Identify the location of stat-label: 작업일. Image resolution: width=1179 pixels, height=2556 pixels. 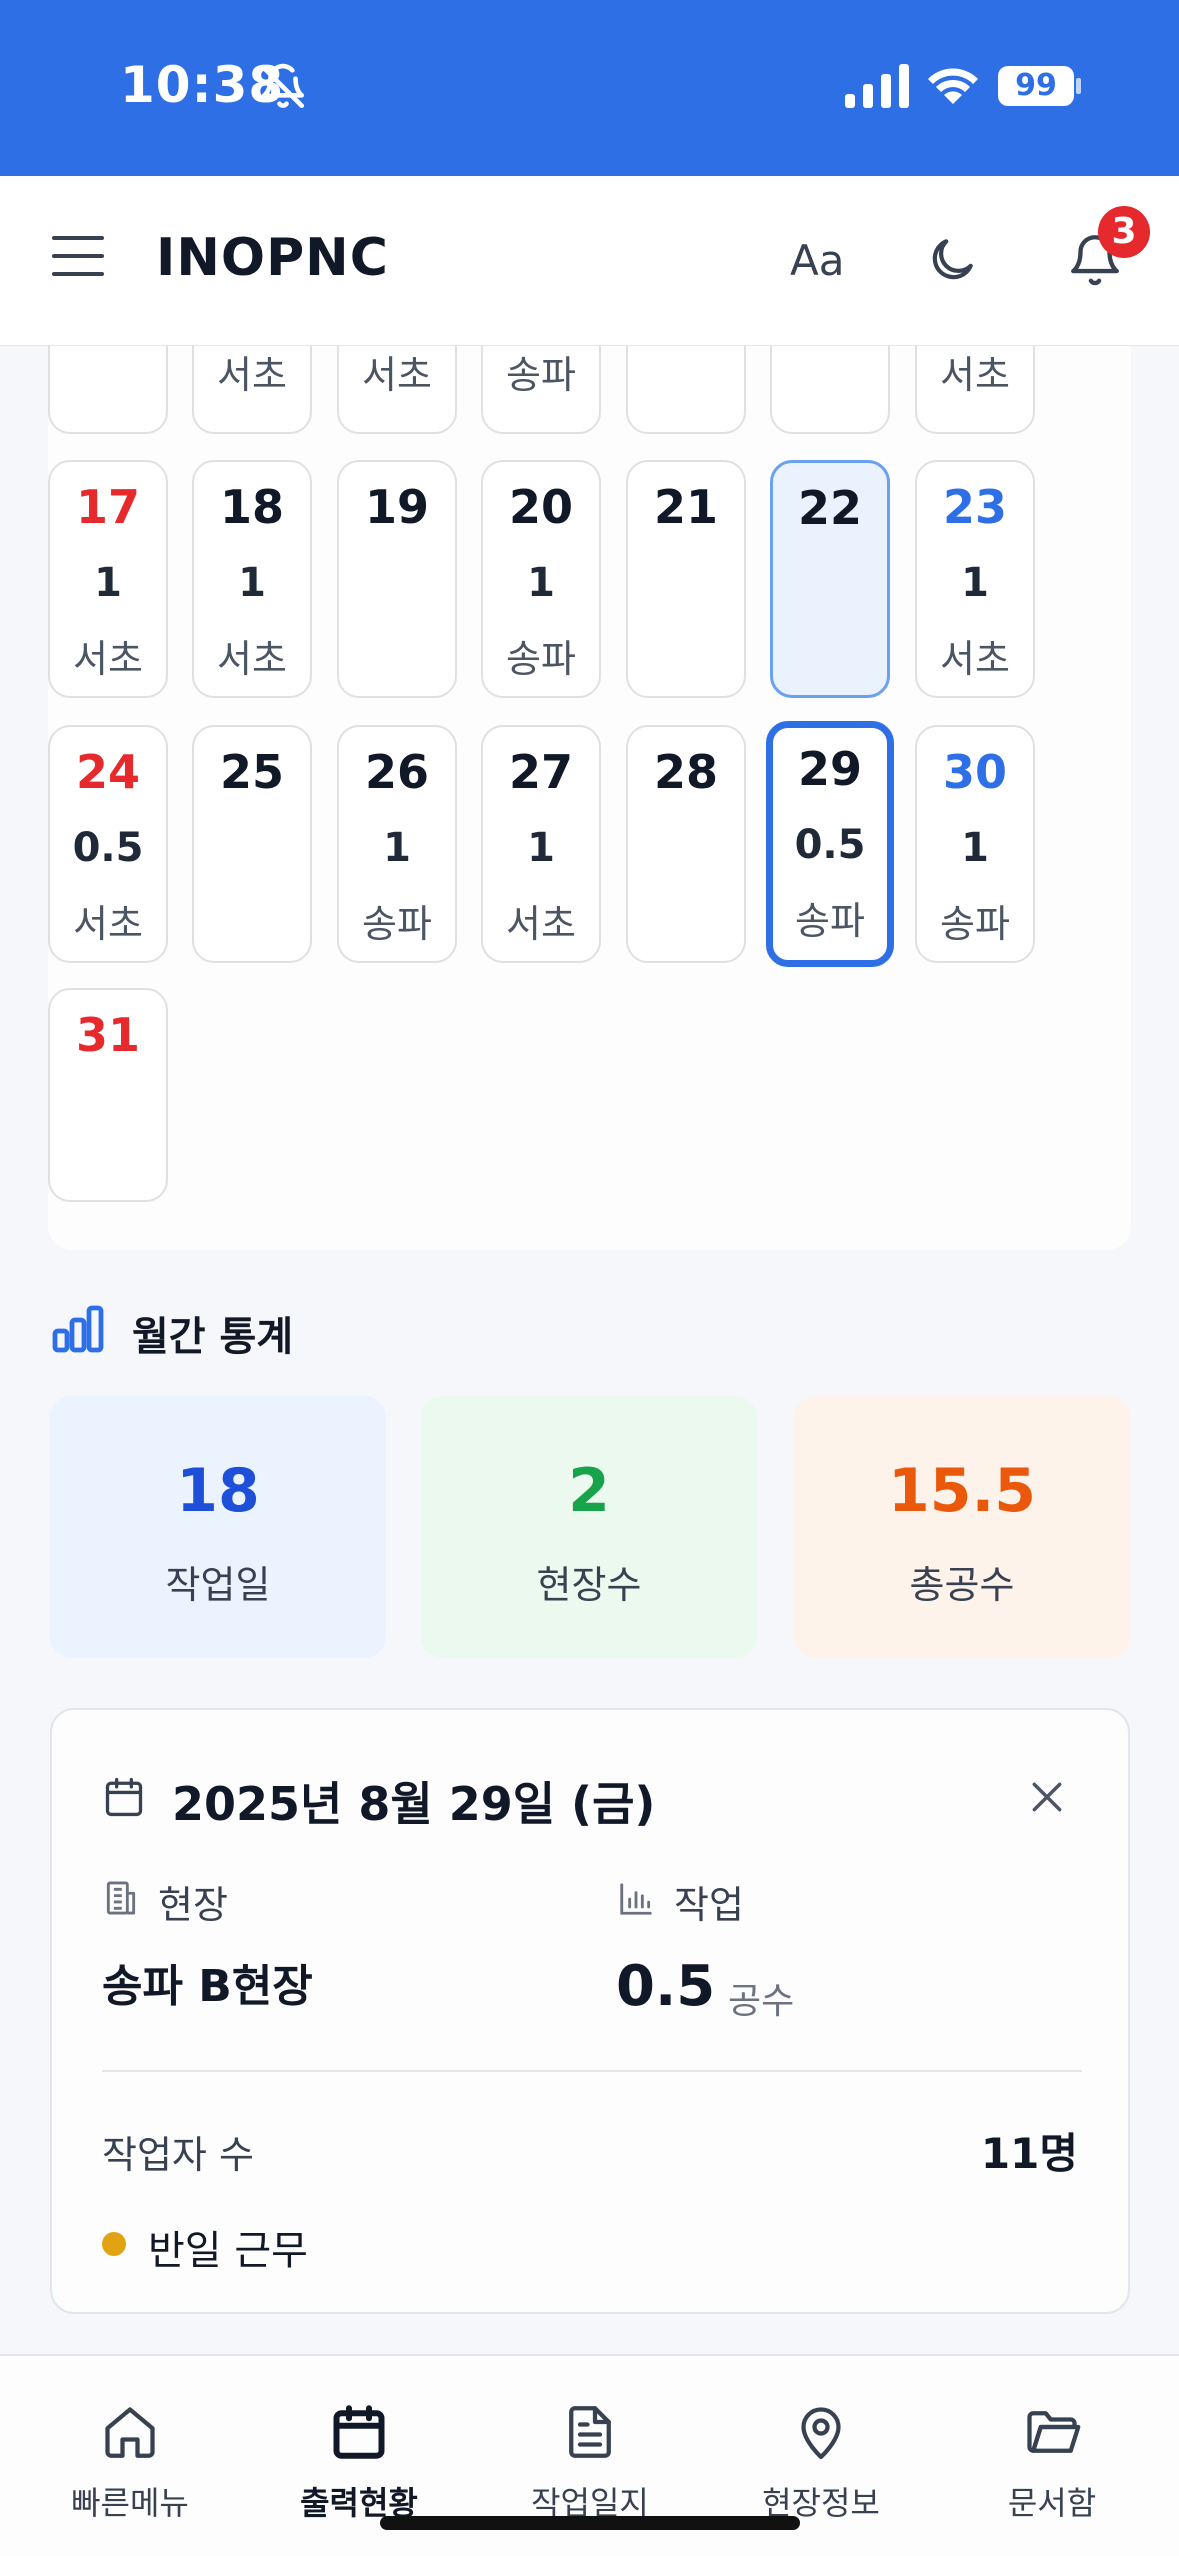
(218, 1585).